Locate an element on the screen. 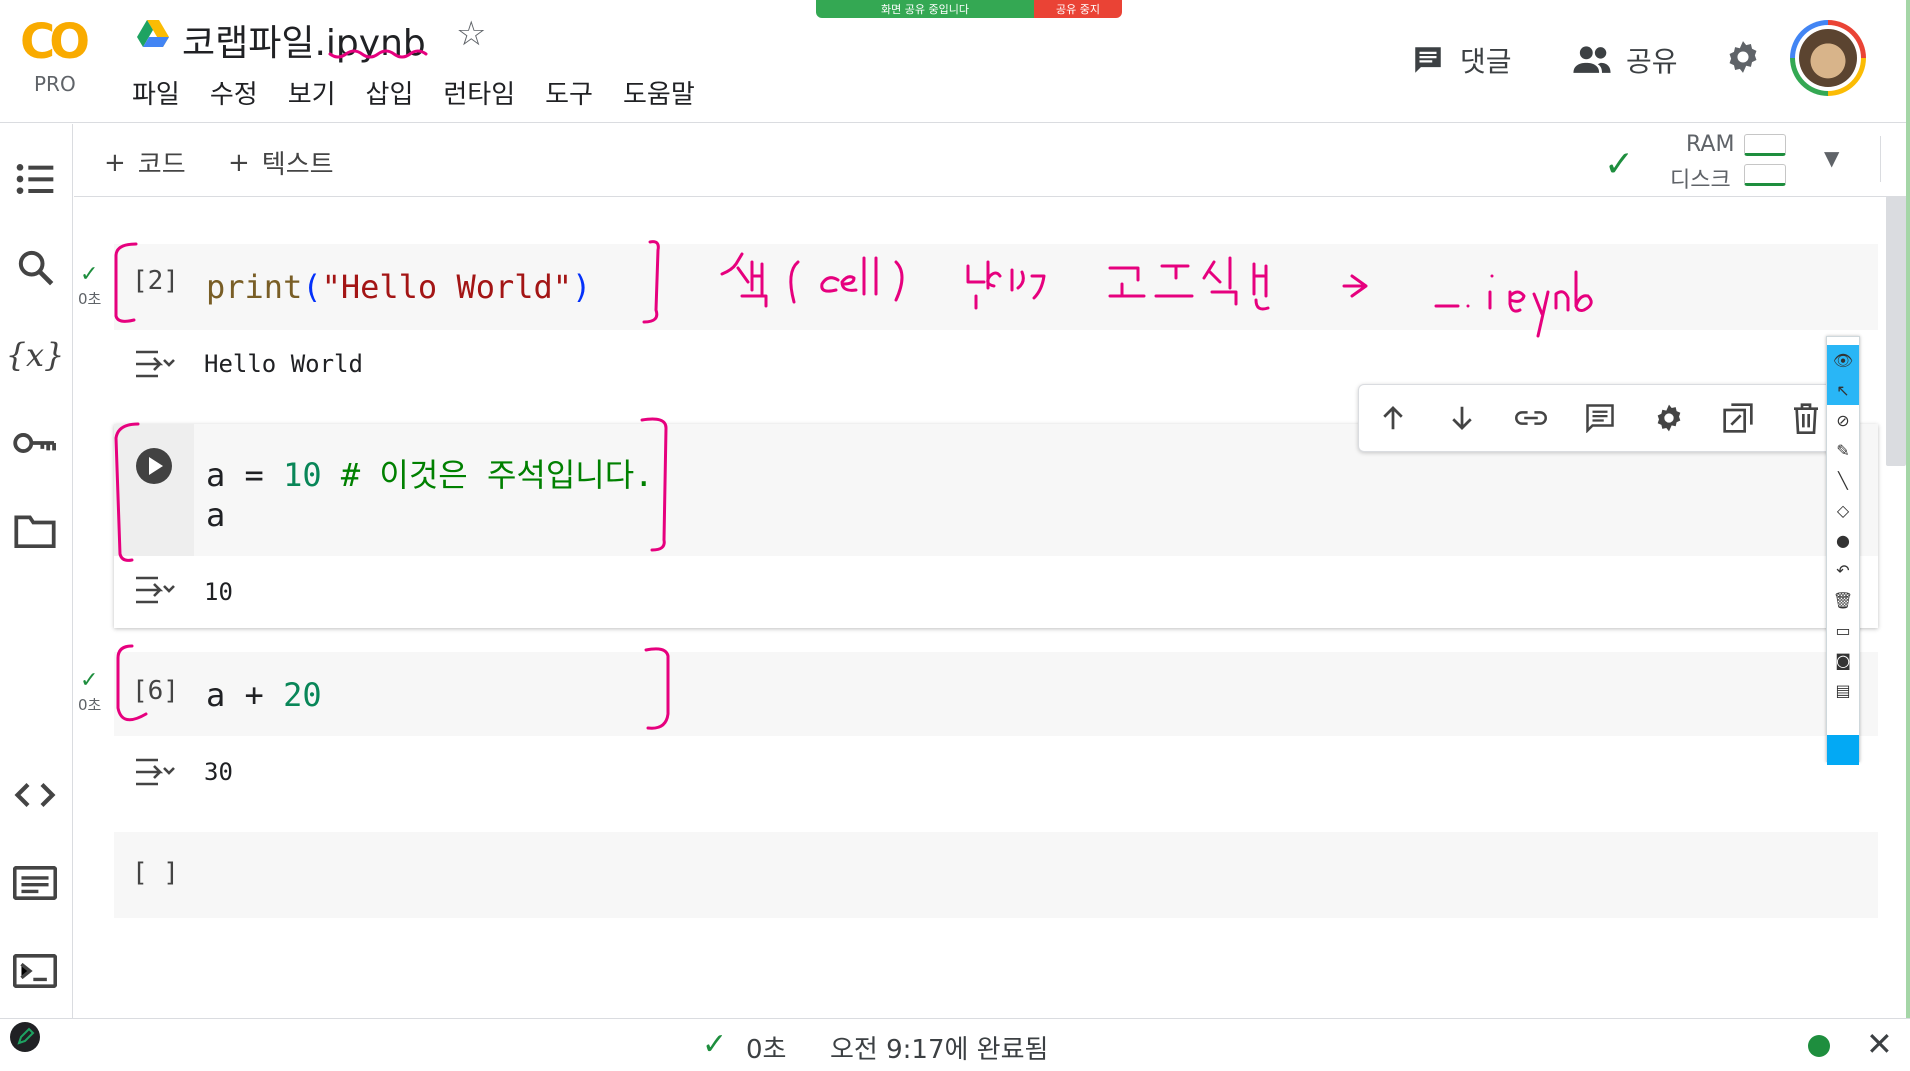 The image size is (1910, 1071). annotation-tool-palette: 👁 ↖ ⊘ ✎ ╲ ◇ ● ↶ 🗑 ▭ ◙ ▤ is located at coordinates (1843, 550).